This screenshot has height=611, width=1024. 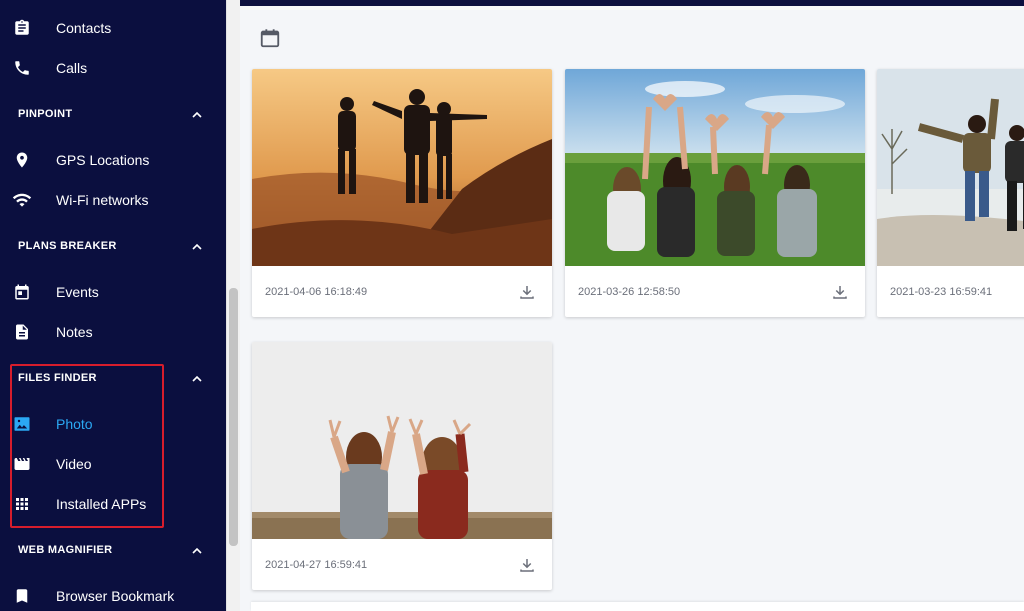 What do you see at coordinates (102, 200) in the screenshot?
I see `sidebar-item-label: Wi-Fi networks` at bounding box center [102, 200].